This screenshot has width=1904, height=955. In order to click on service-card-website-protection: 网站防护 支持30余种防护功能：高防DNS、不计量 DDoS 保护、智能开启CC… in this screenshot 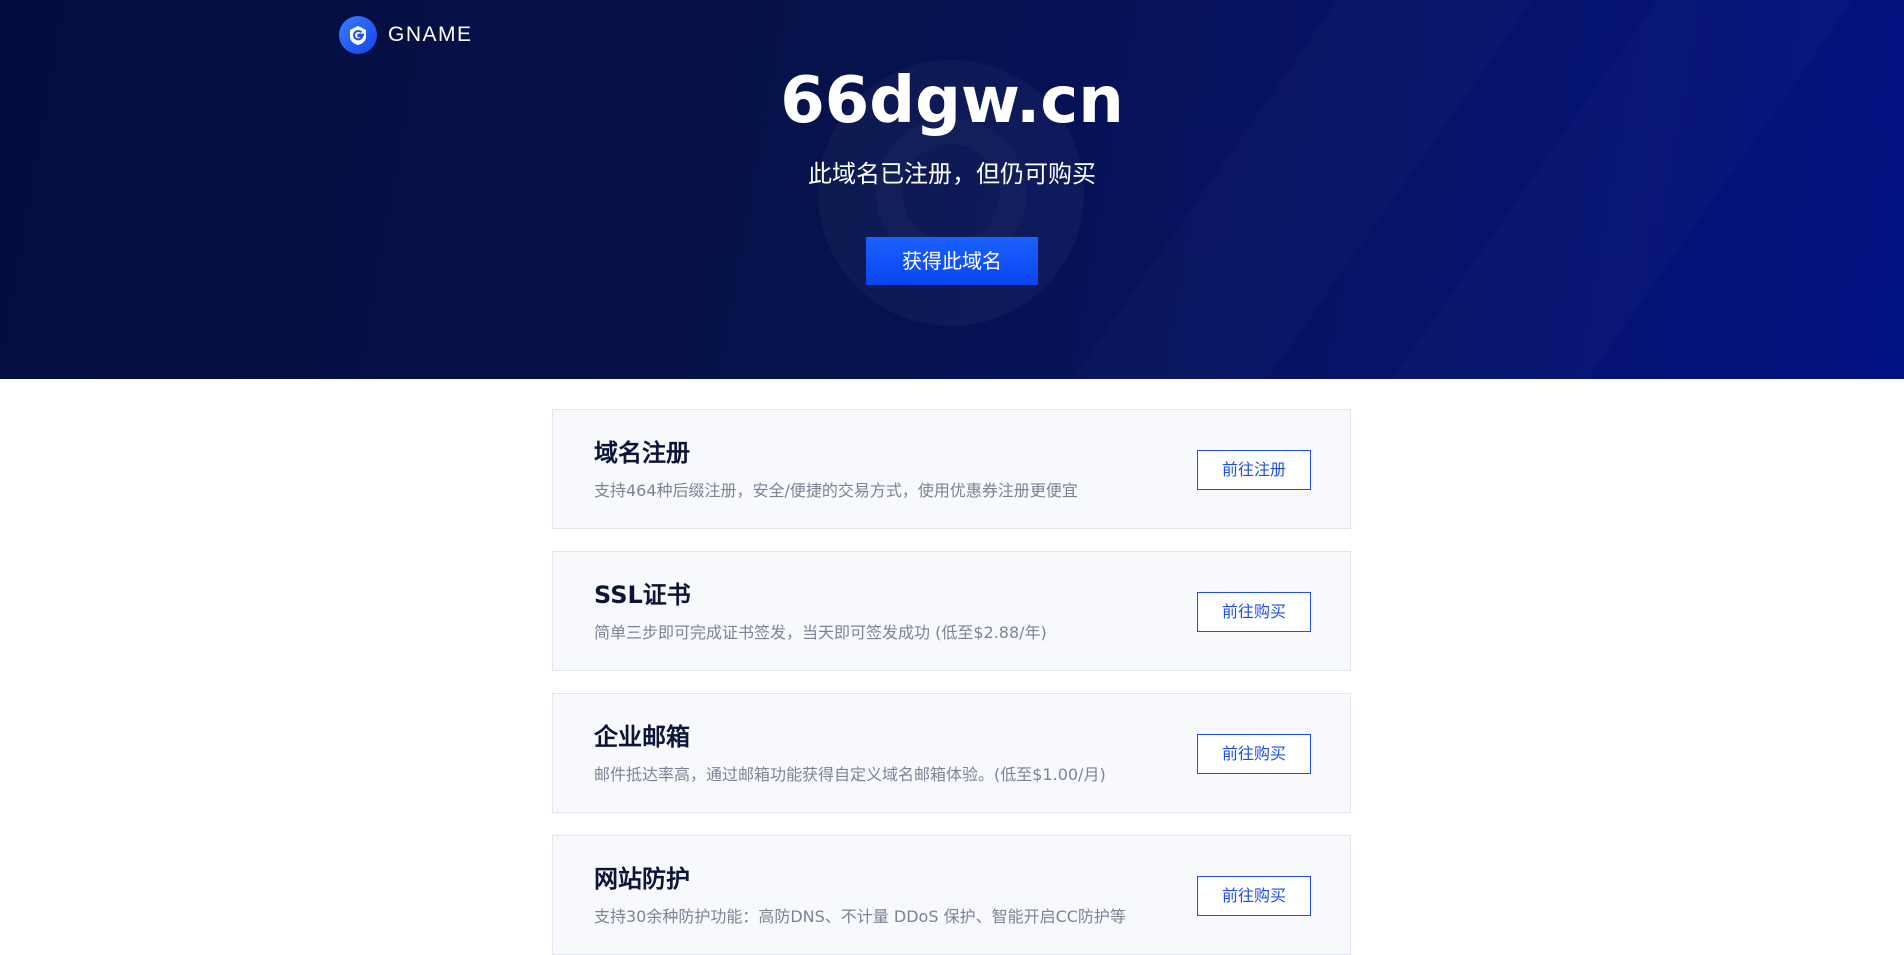, I will do `click(951, 895)`.